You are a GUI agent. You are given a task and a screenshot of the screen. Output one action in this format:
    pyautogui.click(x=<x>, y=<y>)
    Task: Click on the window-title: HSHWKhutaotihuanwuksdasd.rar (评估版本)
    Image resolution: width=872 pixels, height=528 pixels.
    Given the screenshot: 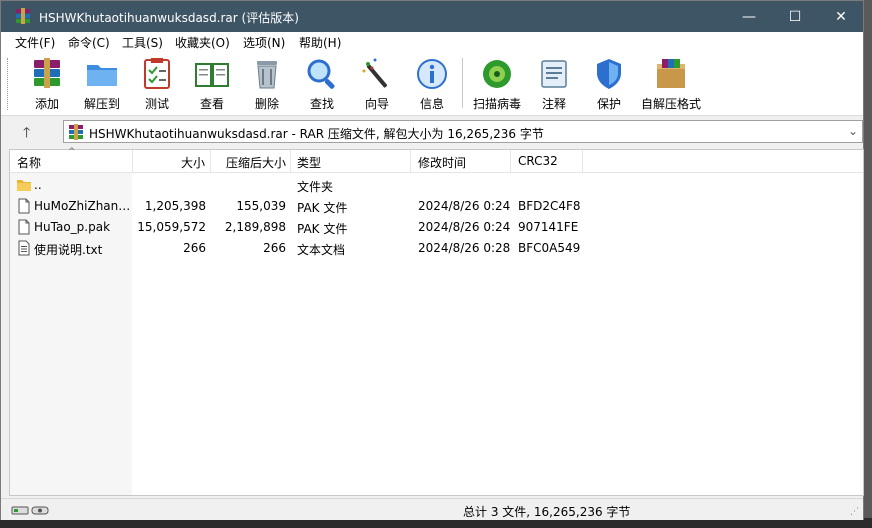 What is the action you would take?
    pyautogui.click(x=169, y=18)
    